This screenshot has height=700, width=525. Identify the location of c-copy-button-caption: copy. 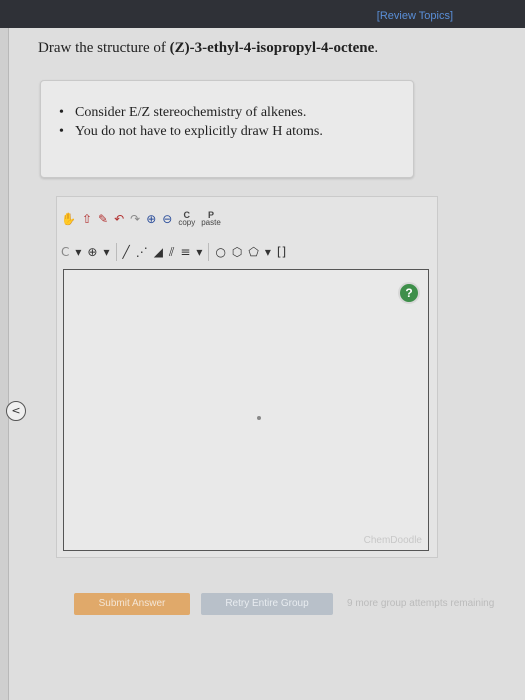
(187, 222).